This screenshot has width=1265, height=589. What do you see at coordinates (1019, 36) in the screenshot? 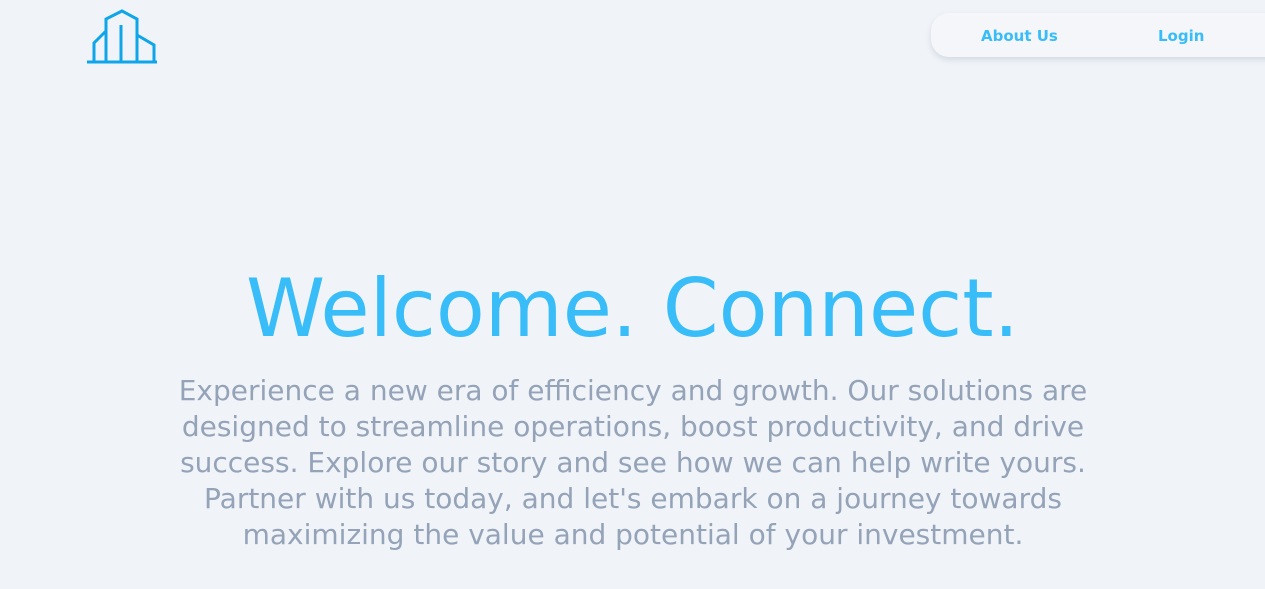
I see `about-us-link: About Us` at bounding box center [1019, 36].